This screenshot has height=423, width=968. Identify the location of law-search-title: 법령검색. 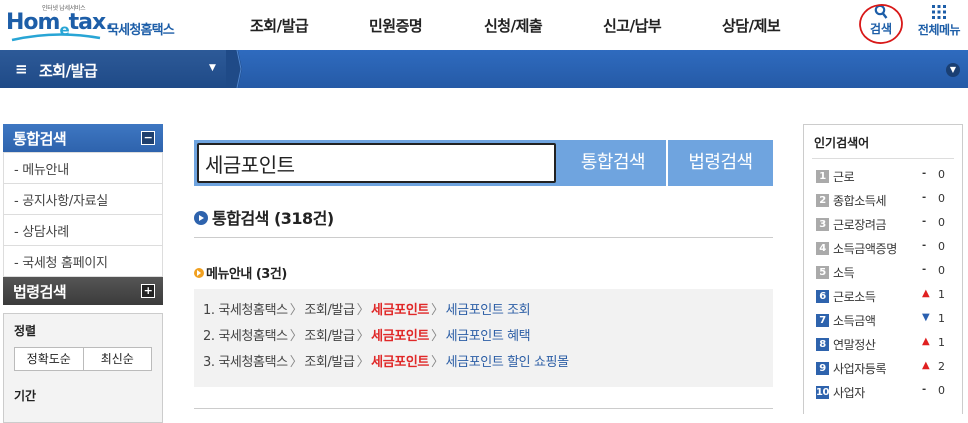
(40, 292).